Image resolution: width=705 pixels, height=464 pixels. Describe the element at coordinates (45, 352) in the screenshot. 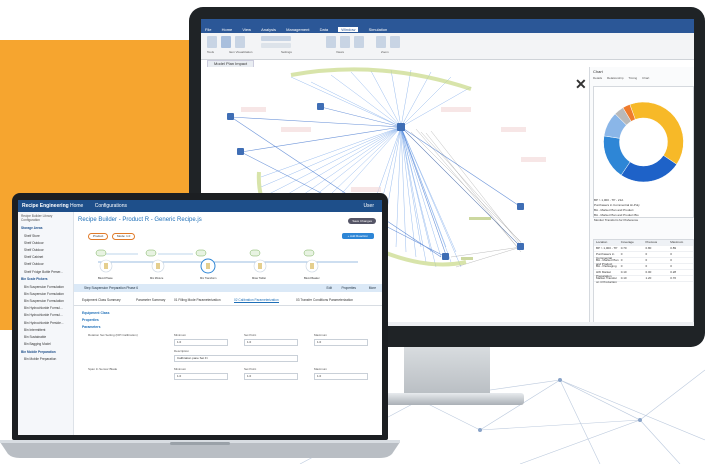

I see `sidebar-group: Bin Mobile Preparation` at that location.